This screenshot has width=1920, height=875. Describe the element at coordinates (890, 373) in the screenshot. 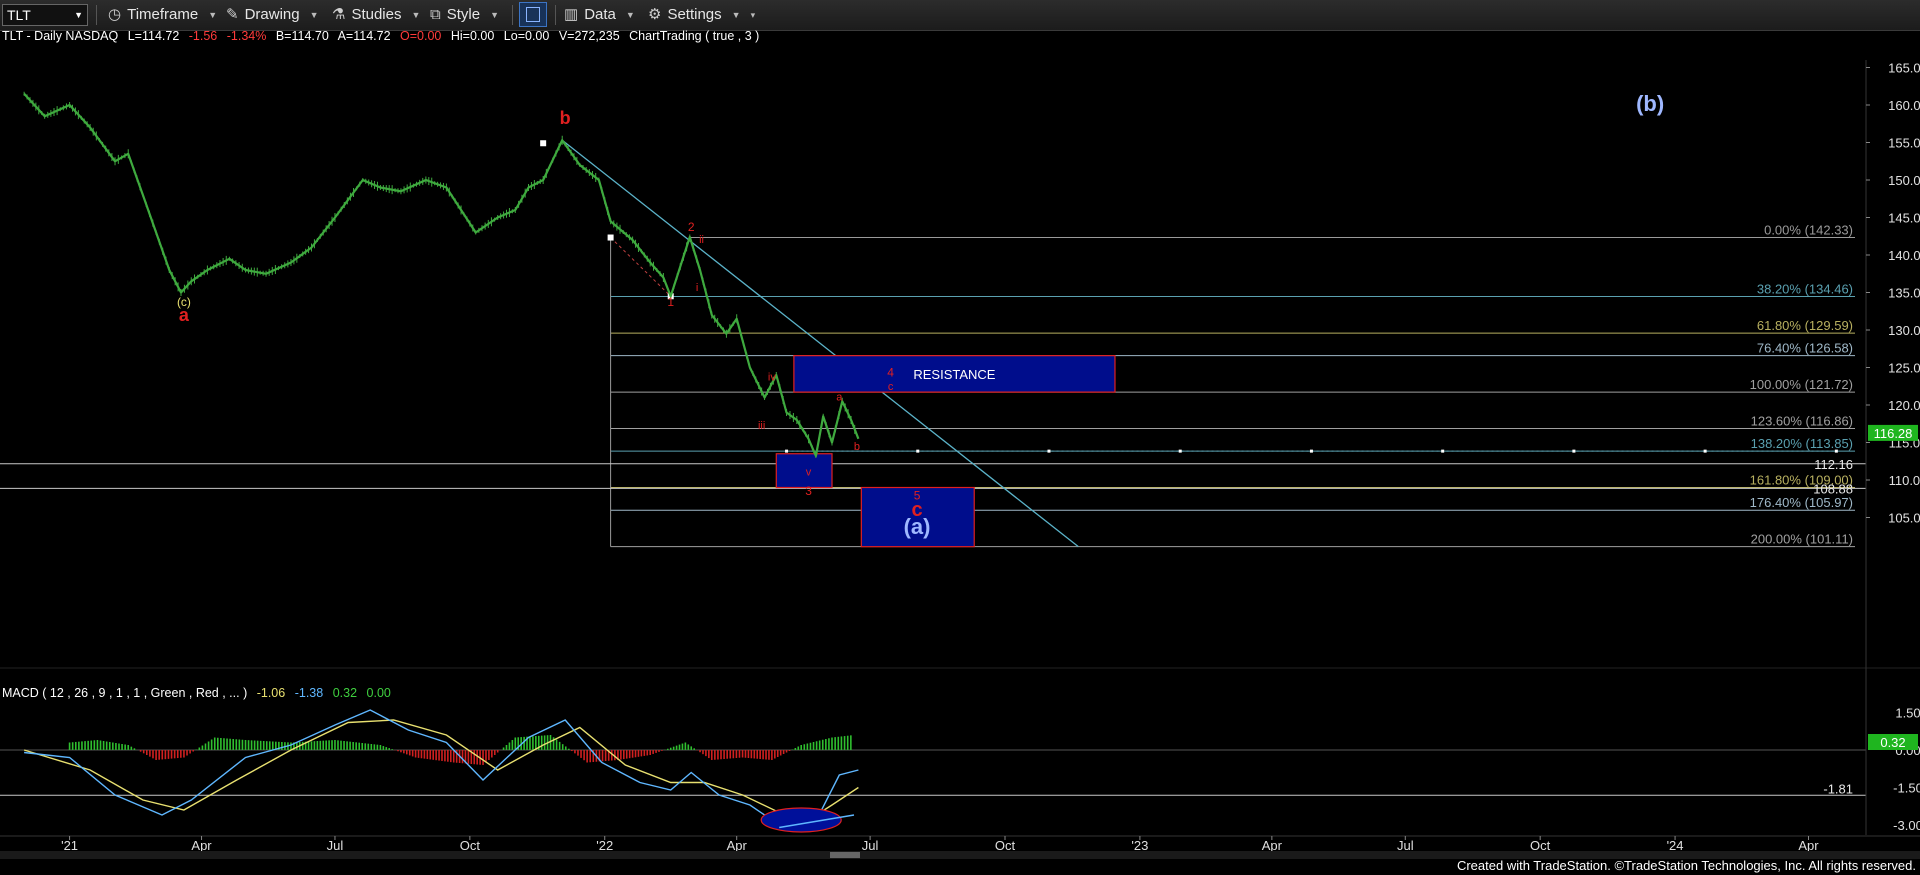

I see `wave-label: 4` at that location.